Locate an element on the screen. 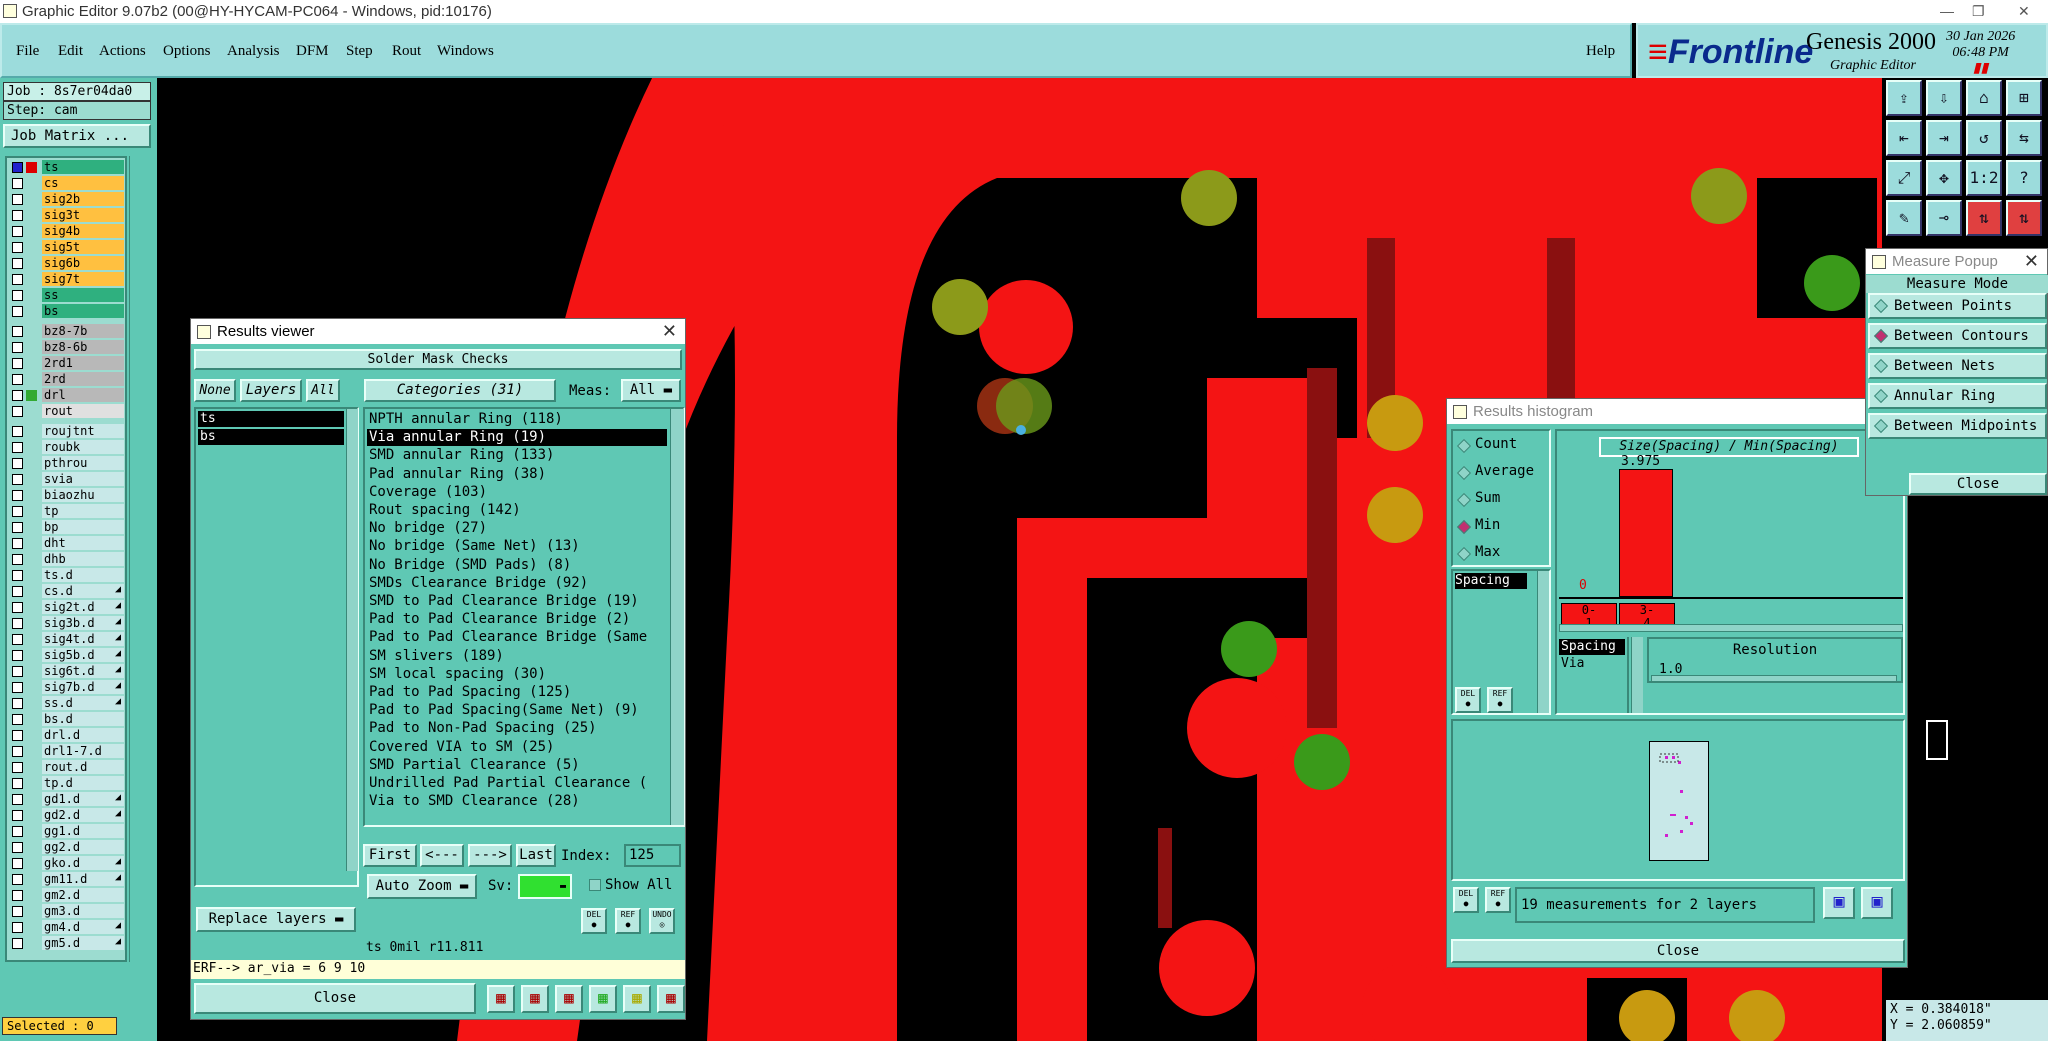 Image resolution: width=2048 pixels, height=1041 pixels. layer-row: sig4b is located at coordinates (67, 231).